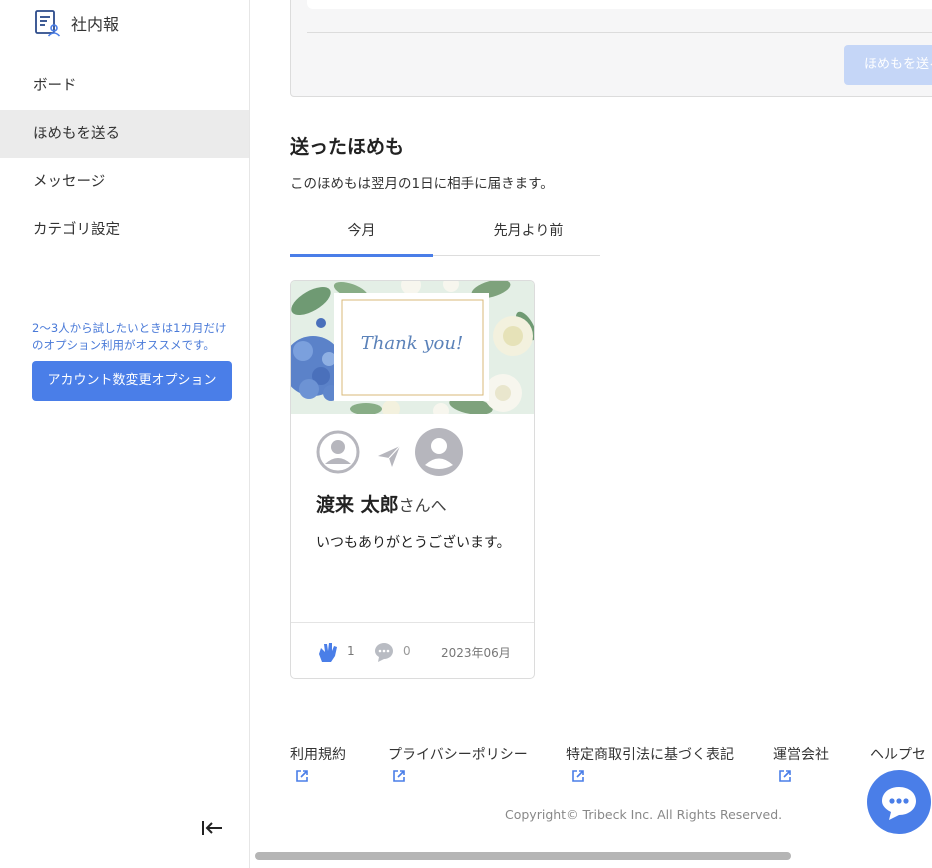  I want to click on account-option-button: アカウント数変更オプション, so click(132, 381).